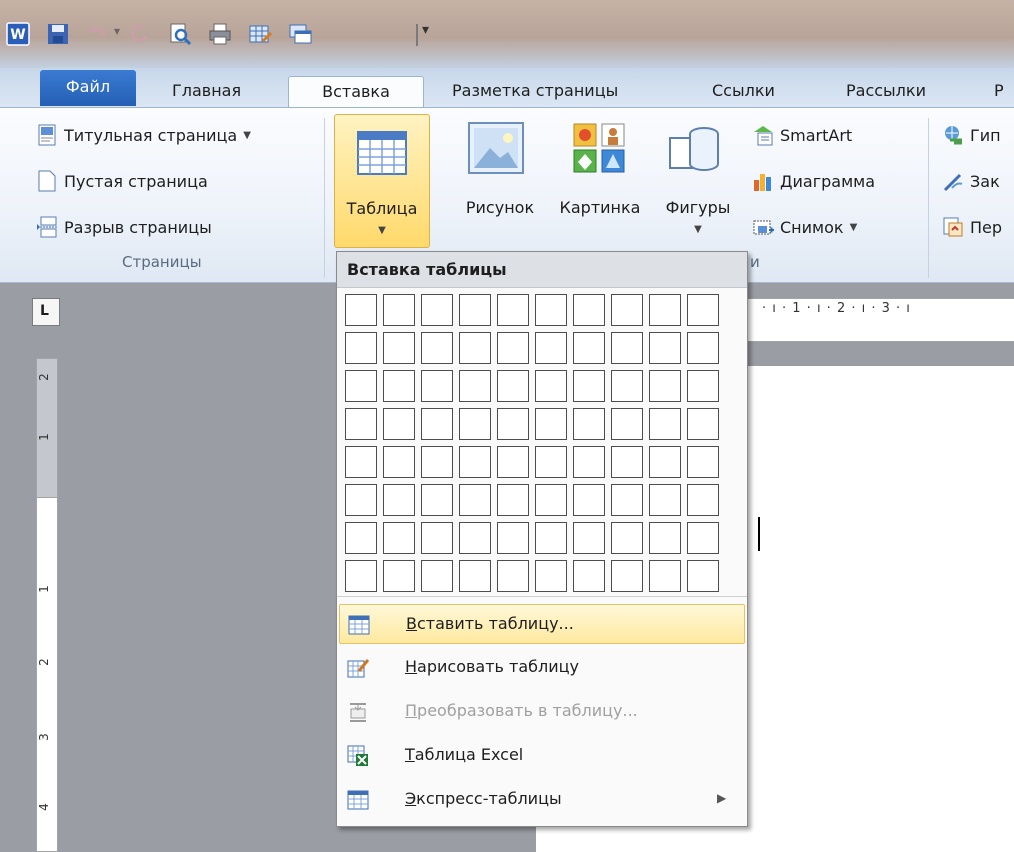 The width and height of the screenshot is (1014, 852). I want to click on horizontal-ruler: · ı · 1 · ı · 2 · ı · 3 · ı, so click(879, 320).